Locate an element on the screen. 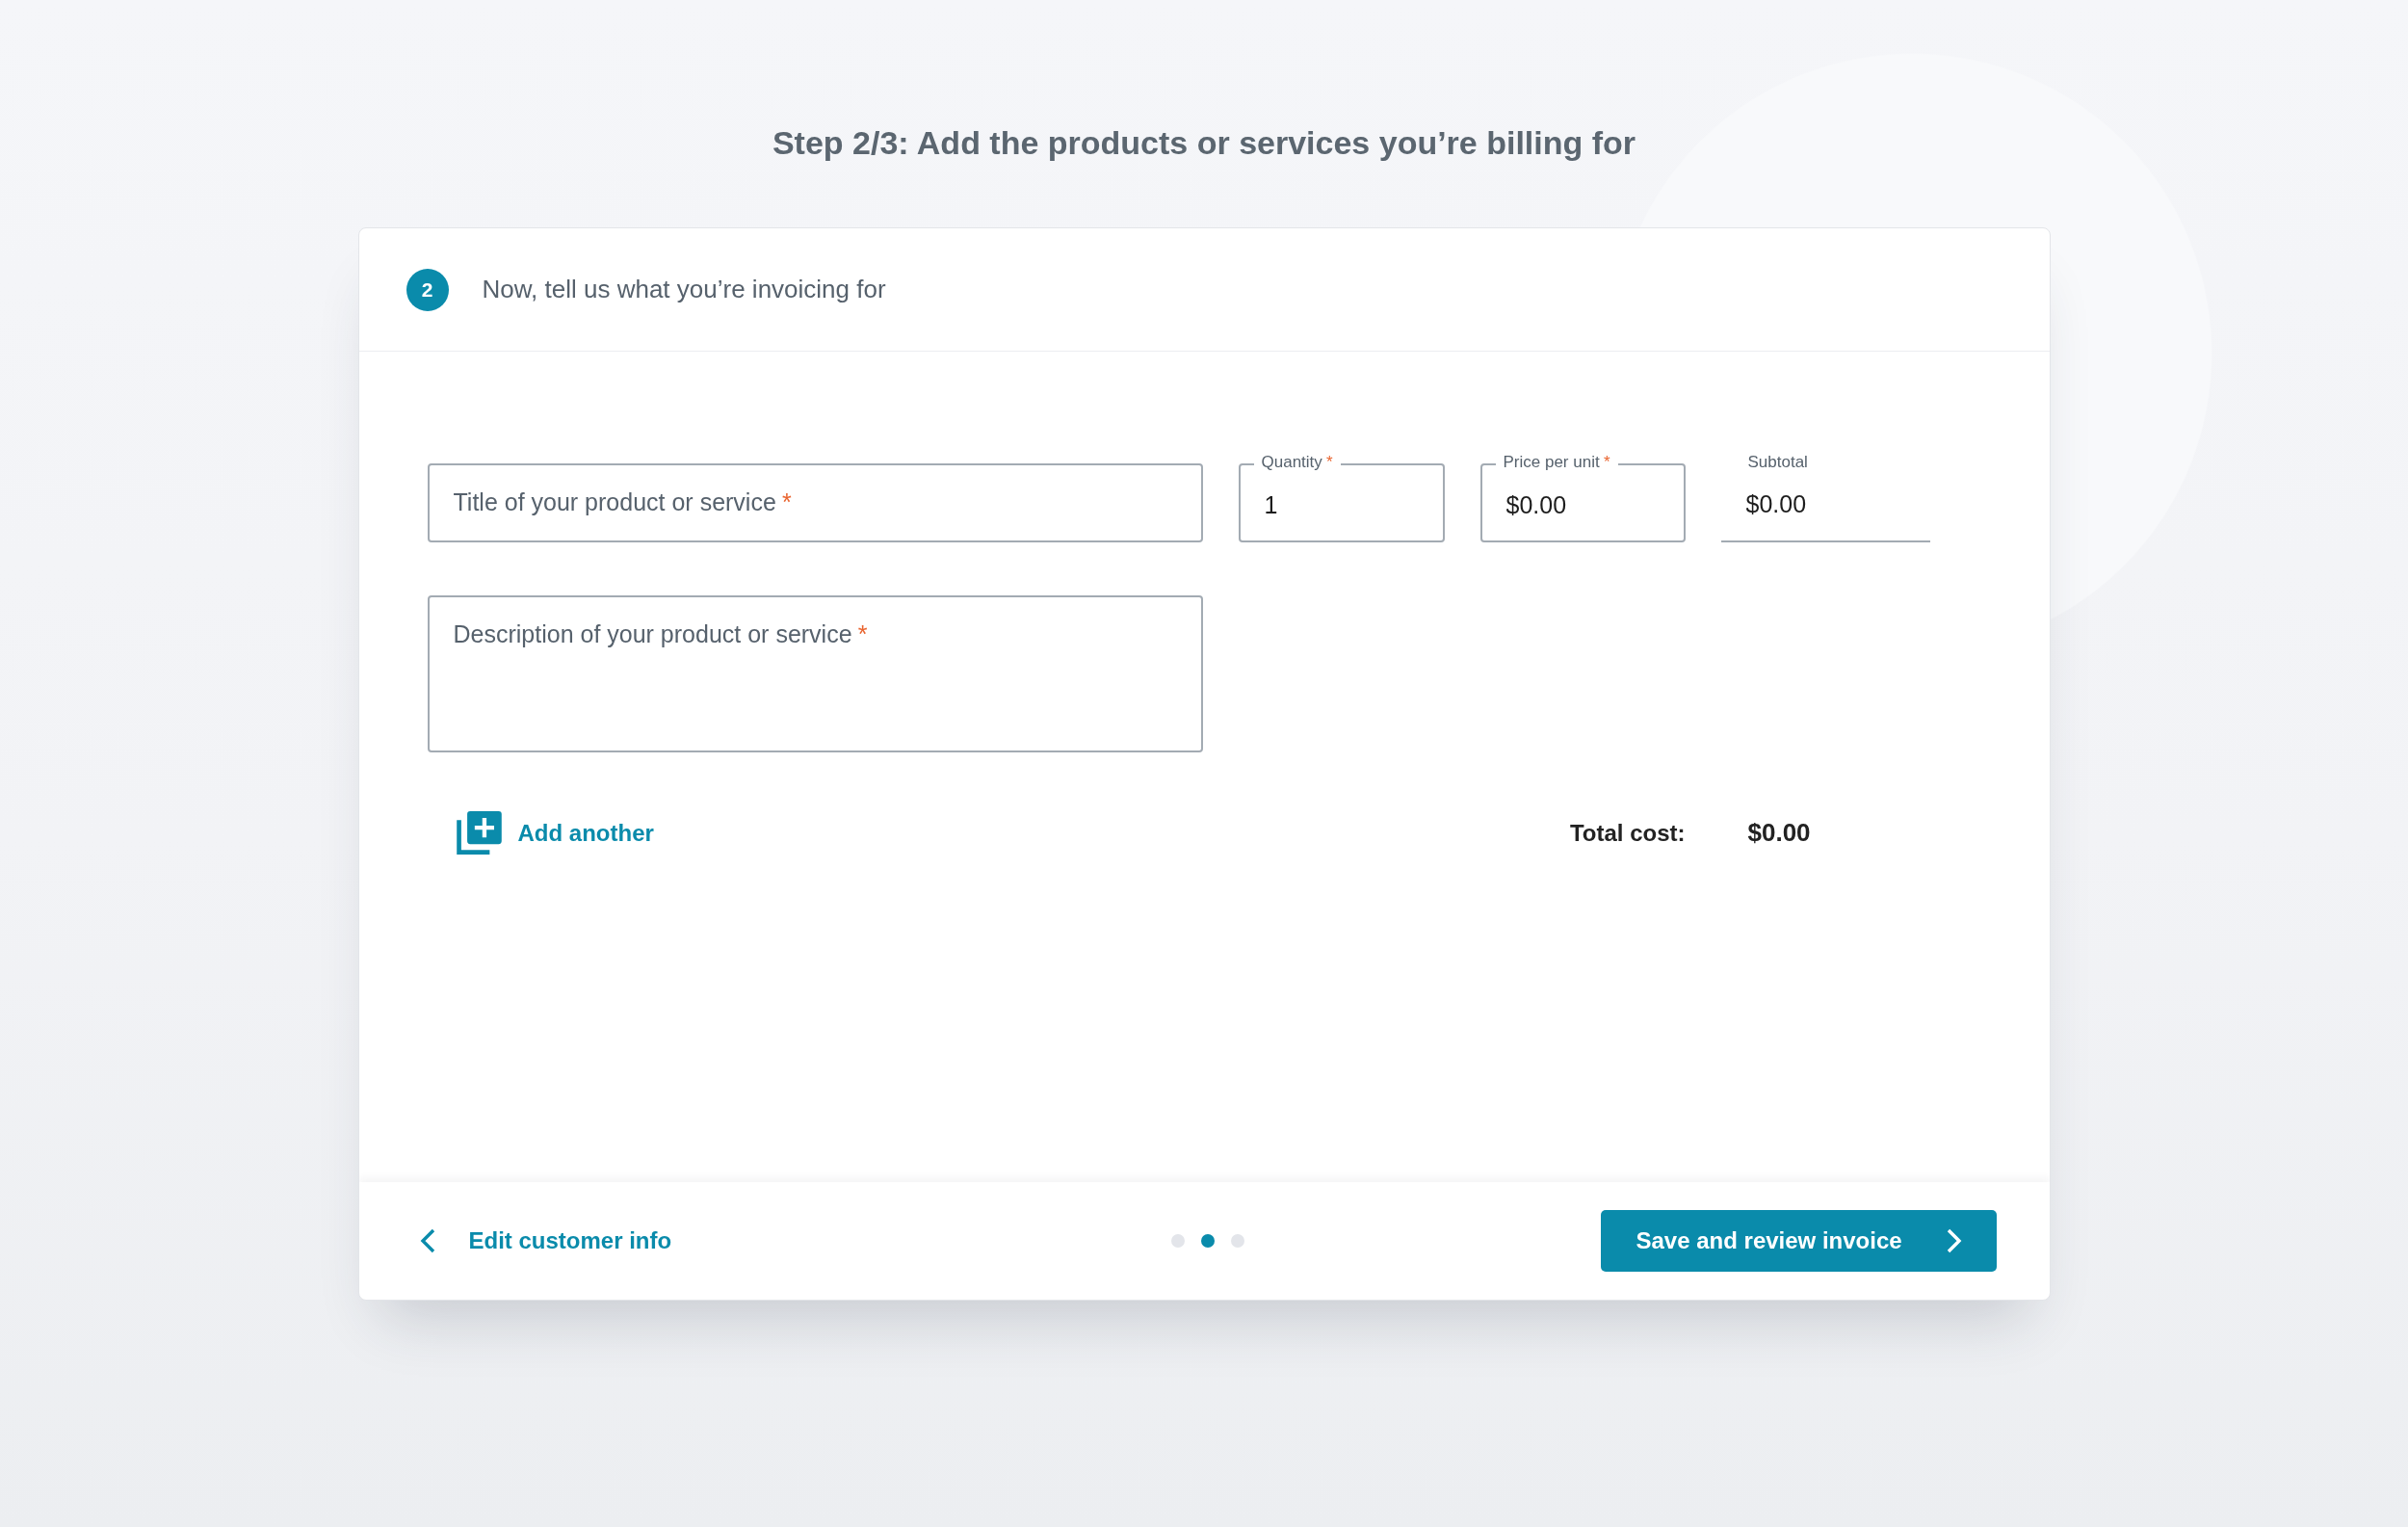 This screenshot has width=2408, height=1527. save-review-button: Save and review invoice is located at coordinates (1798, 1241).